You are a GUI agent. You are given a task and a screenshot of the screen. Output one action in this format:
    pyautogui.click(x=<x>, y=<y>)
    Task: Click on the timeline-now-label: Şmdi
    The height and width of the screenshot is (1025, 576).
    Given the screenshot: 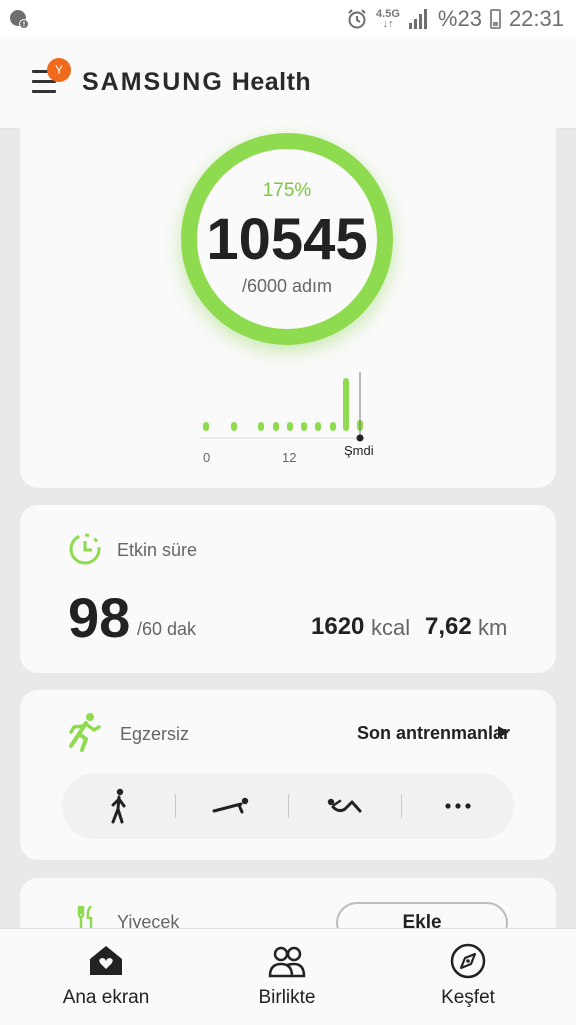 What is the action you would take?
    pyautogui.click(x=359, y=450)
    